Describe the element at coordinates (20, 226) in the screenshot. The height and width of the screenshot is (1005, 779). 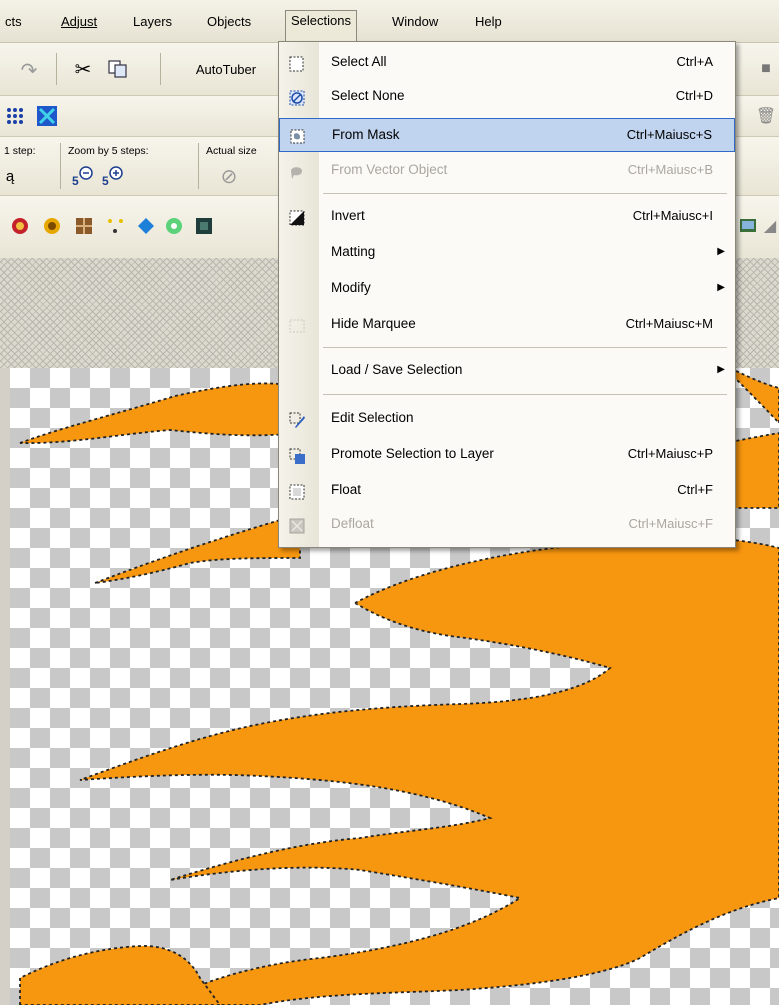
I see `effect-red-icon` at that location.